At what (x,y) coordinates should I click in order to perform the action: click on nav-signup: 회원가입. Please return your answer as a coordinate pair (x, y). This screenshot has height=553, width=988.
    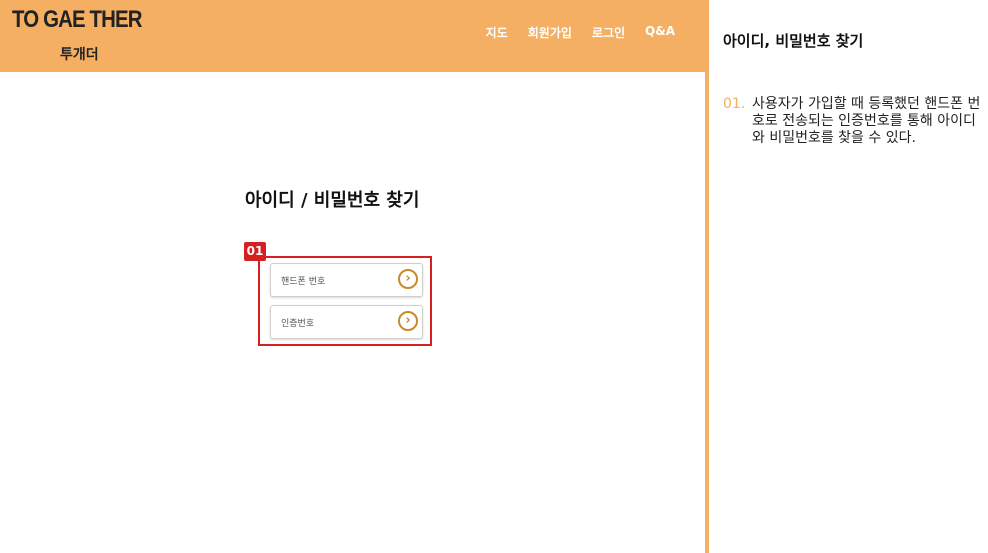
    Looking at the image, I should click on (550, 32).